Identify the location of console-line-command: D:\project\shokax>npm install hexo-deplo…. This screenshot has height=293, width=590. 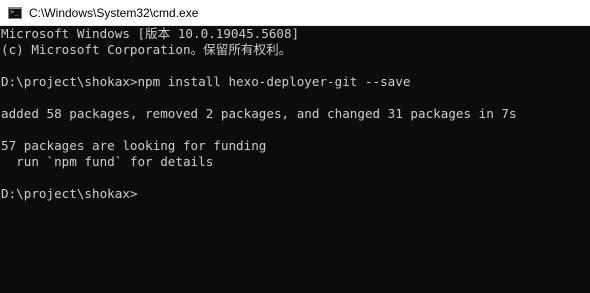
(206, 81).